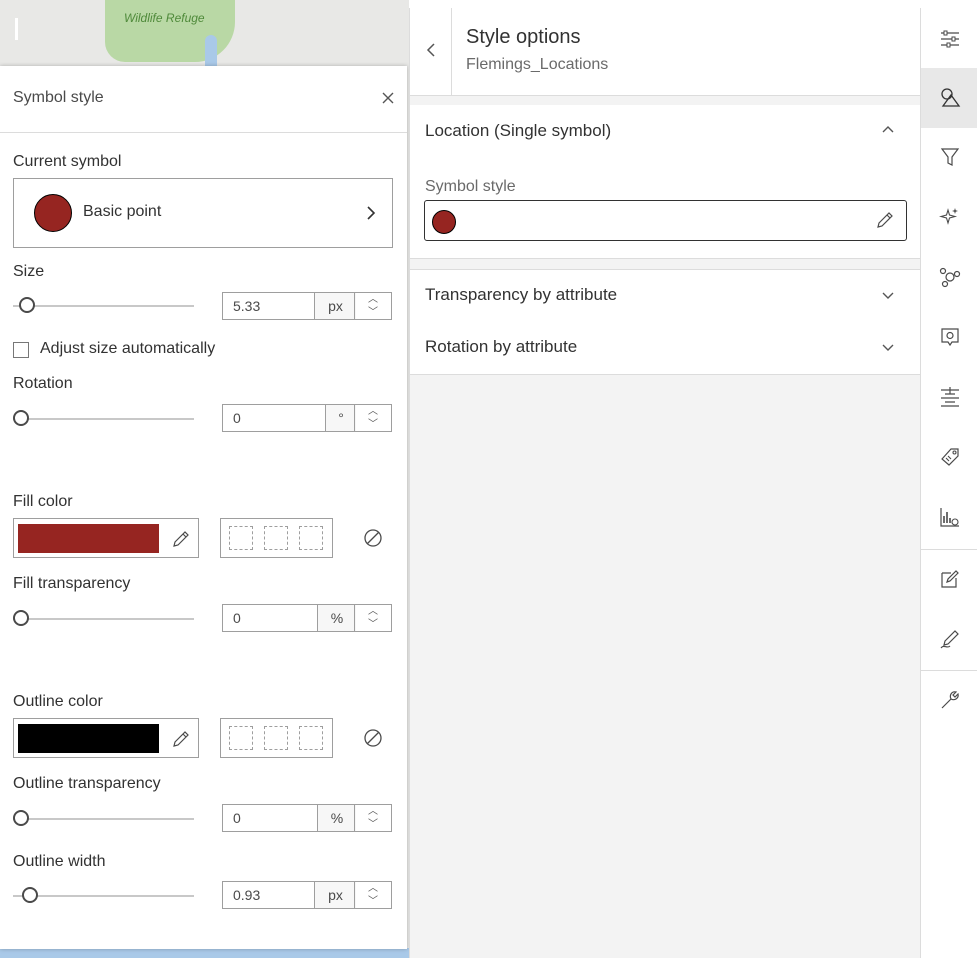 Image resolution: width=977 pixels, height=958 pixels. What do you see at coordinates (307, 818) in the screenshot?
I see `outline-transparency-input-group: % ︿ ﹀` at bounding box center [307, 818].